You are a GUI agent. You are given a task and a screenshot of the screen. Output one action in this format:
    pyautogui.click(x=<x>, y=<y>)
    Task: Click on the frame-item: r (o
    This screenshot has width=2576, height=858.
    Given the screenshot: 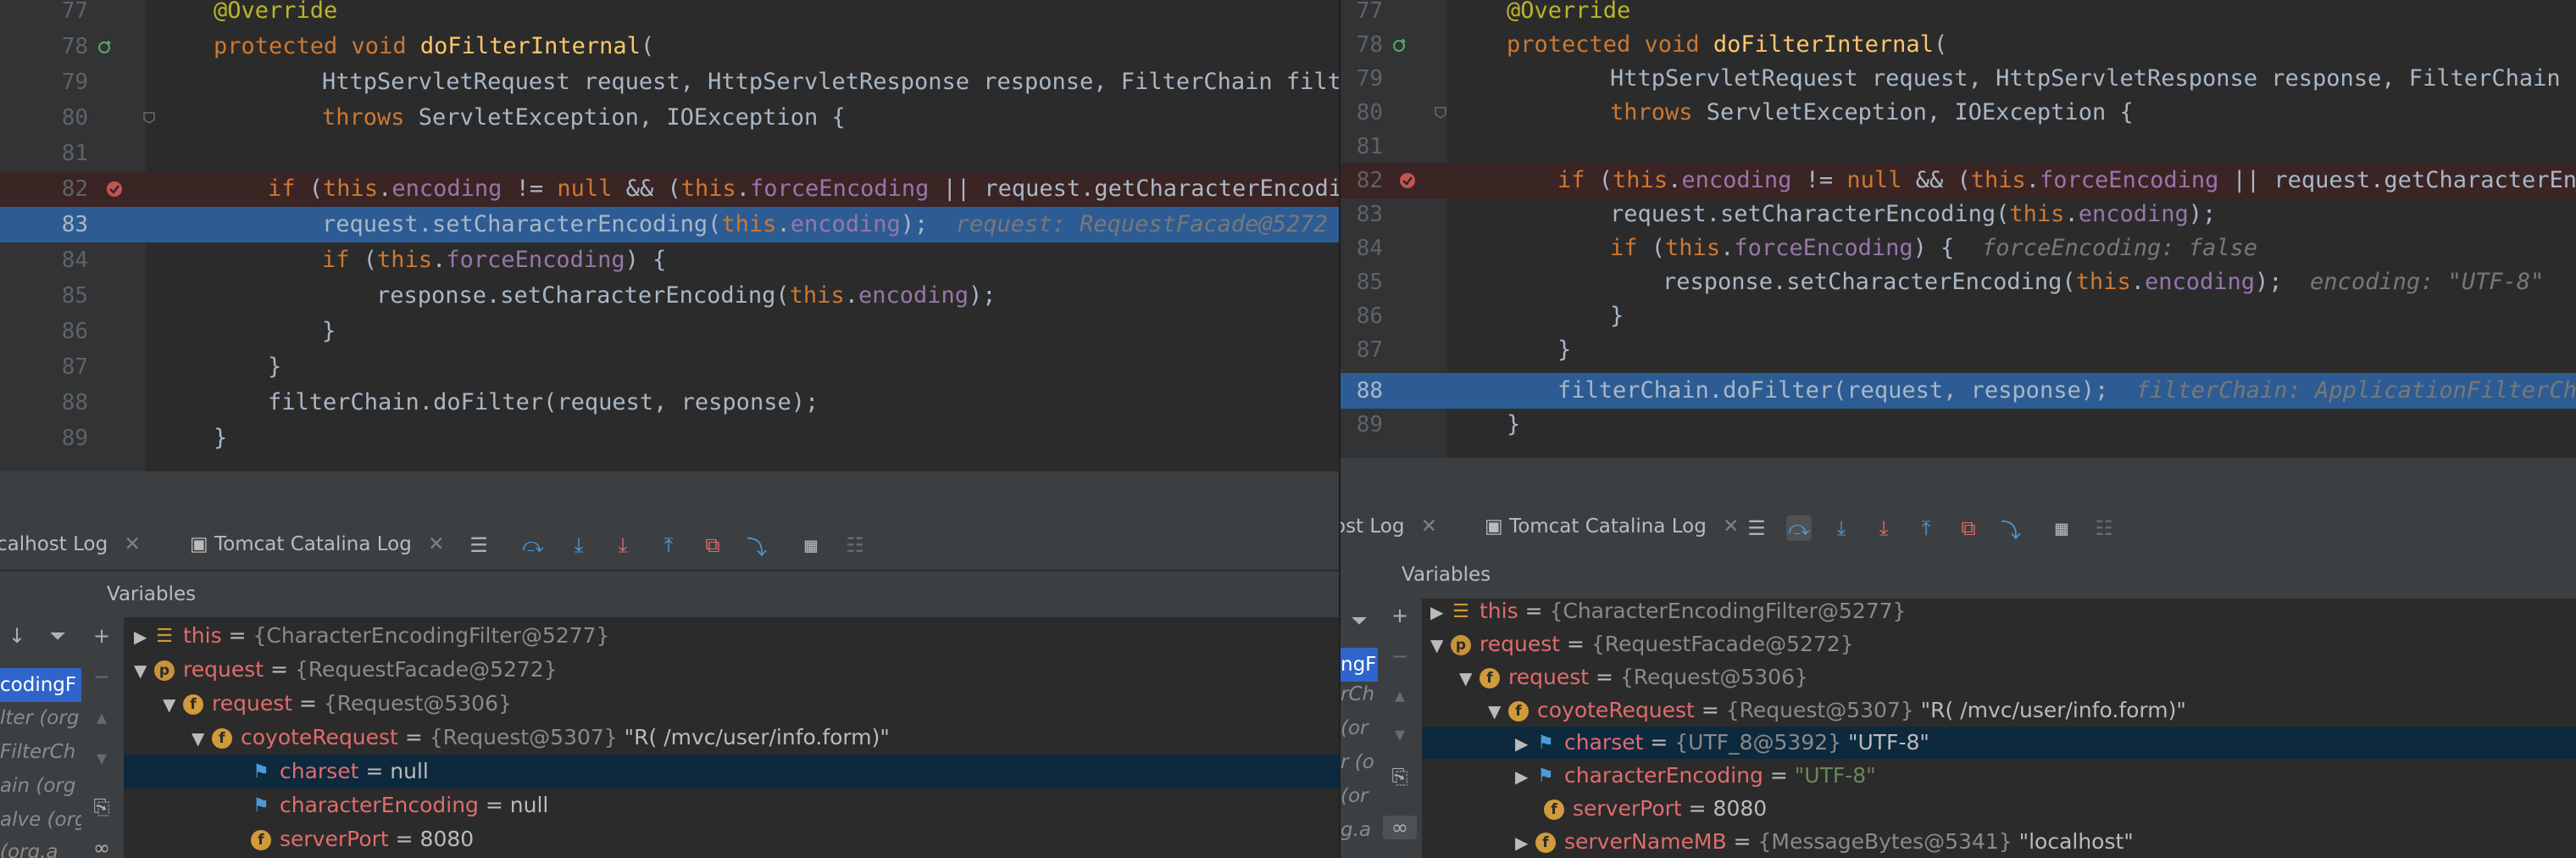 What is the action you would take?
    pyautogui.click(x=1357, y=762)
    